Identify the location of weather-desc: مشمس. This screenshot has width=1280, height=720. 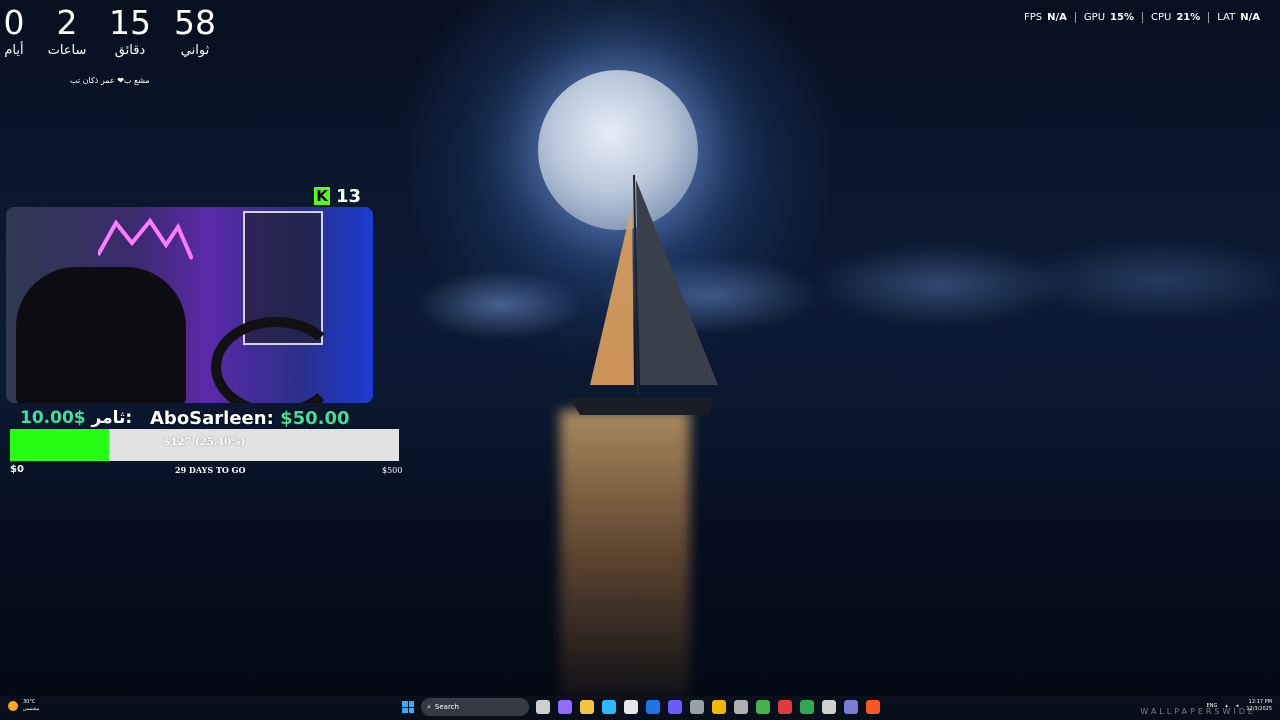
(31, 709).